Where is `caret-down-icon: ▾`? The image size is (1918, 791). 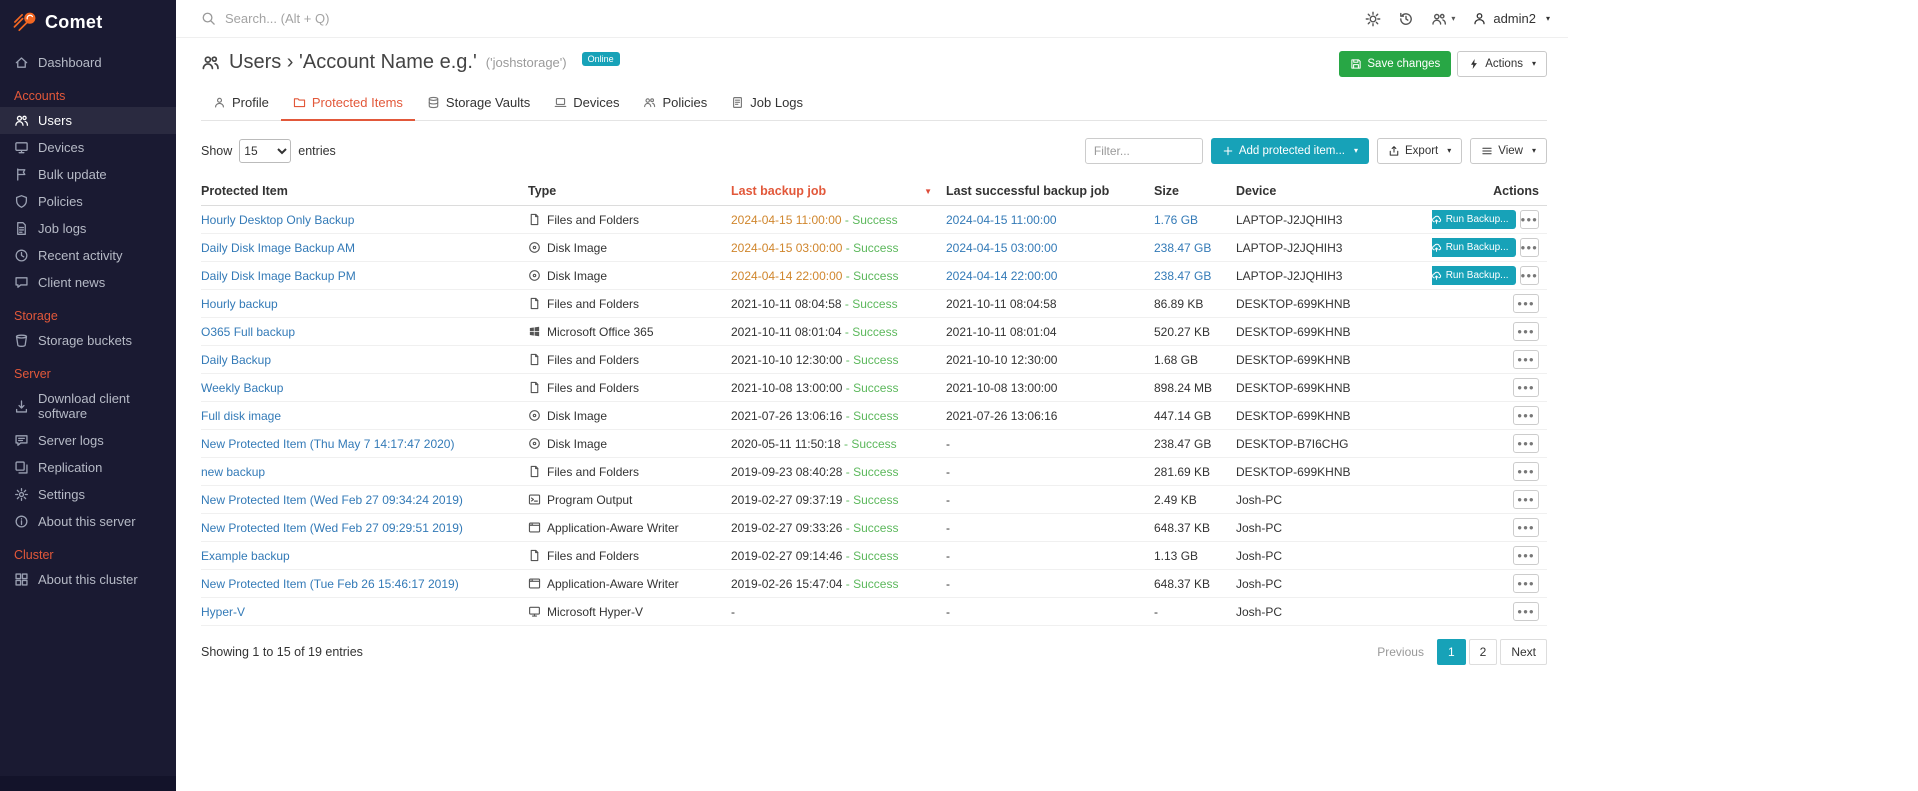 caret-down-icon: ▾ is located at coordinates (1449, 150).